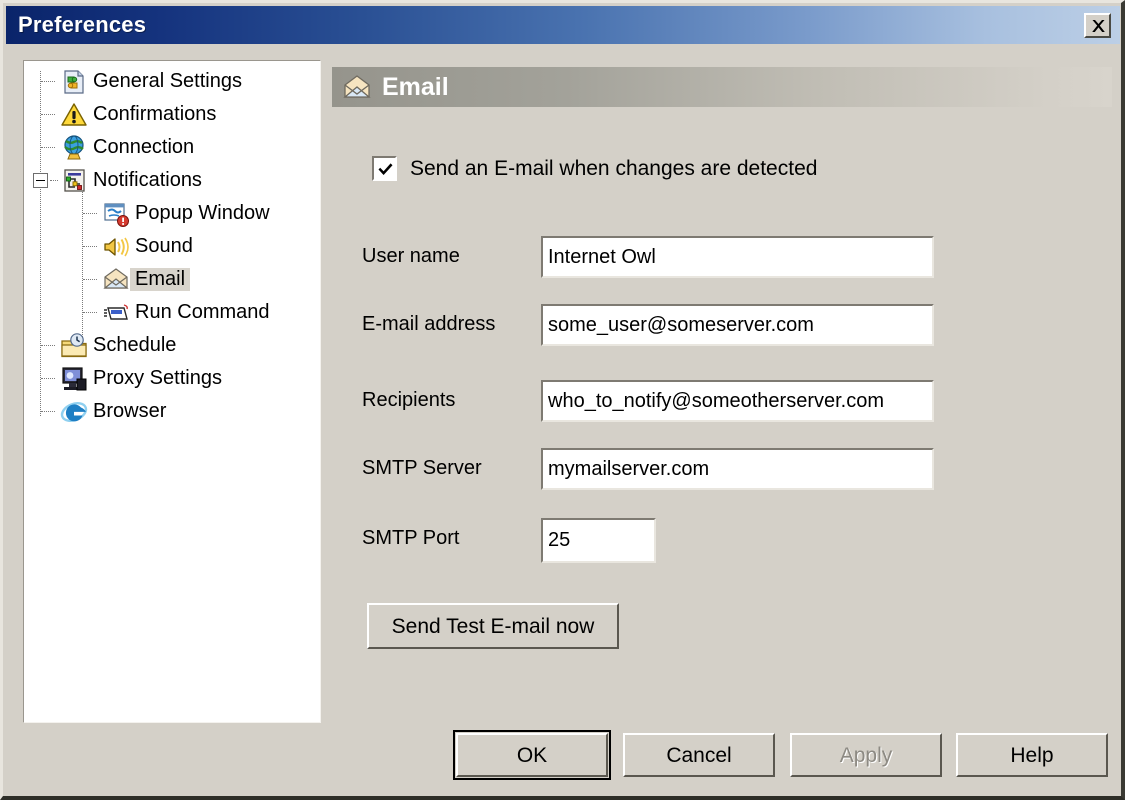 The width and height of the screenshot is (1125, 800). I want to click on globe-icon, so click(74, 148).